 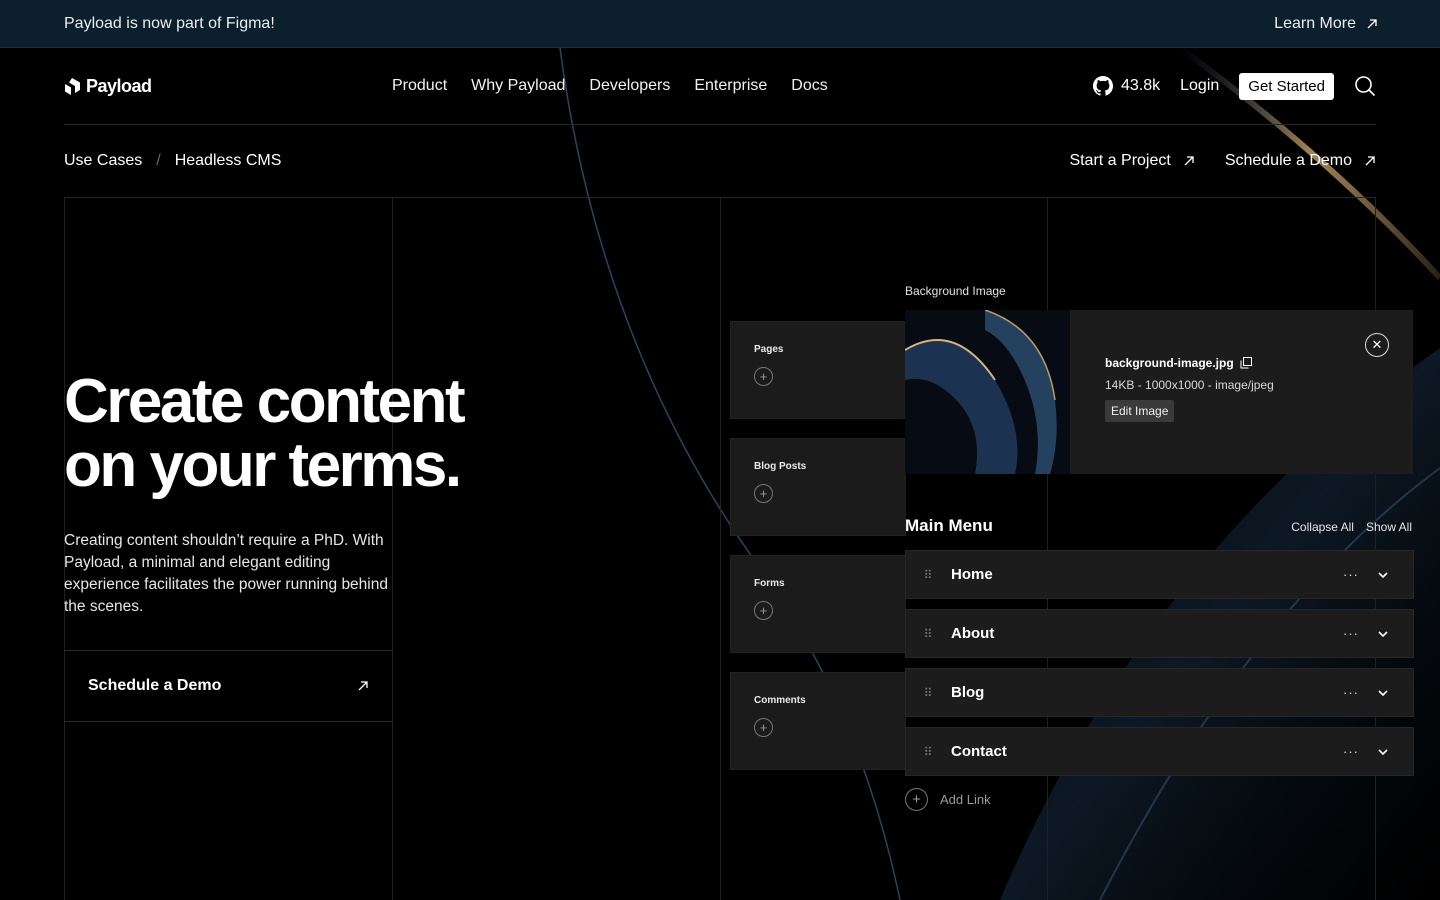 I want to click on image-meta: 14KB - 1000x1000 - image/jpeg, so click(x=1189, y=385).